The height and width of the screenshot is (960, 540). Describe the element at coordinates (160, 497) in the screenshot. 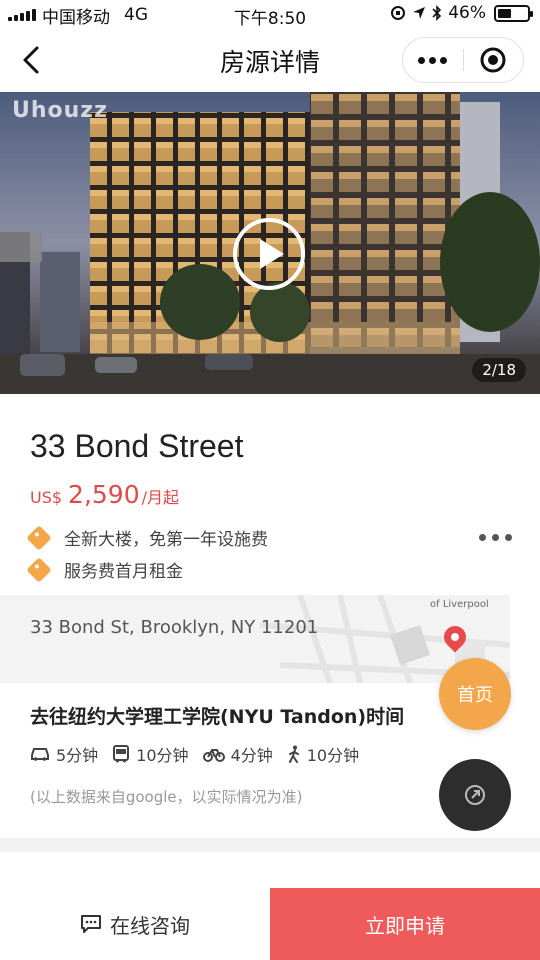

I see `price-unit: /月起` at that location.